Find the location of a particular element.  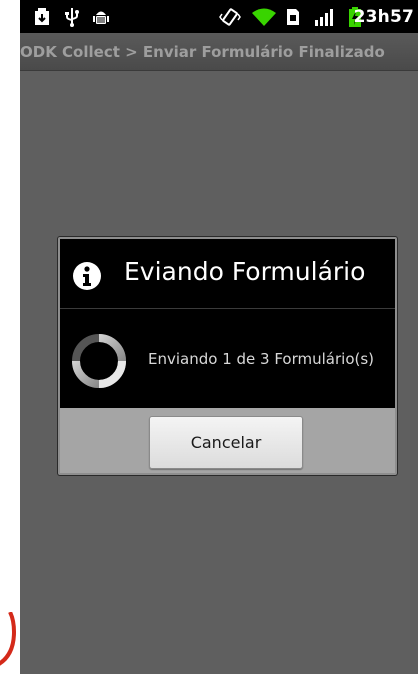

download-icon is located at coordinates (42, 17).